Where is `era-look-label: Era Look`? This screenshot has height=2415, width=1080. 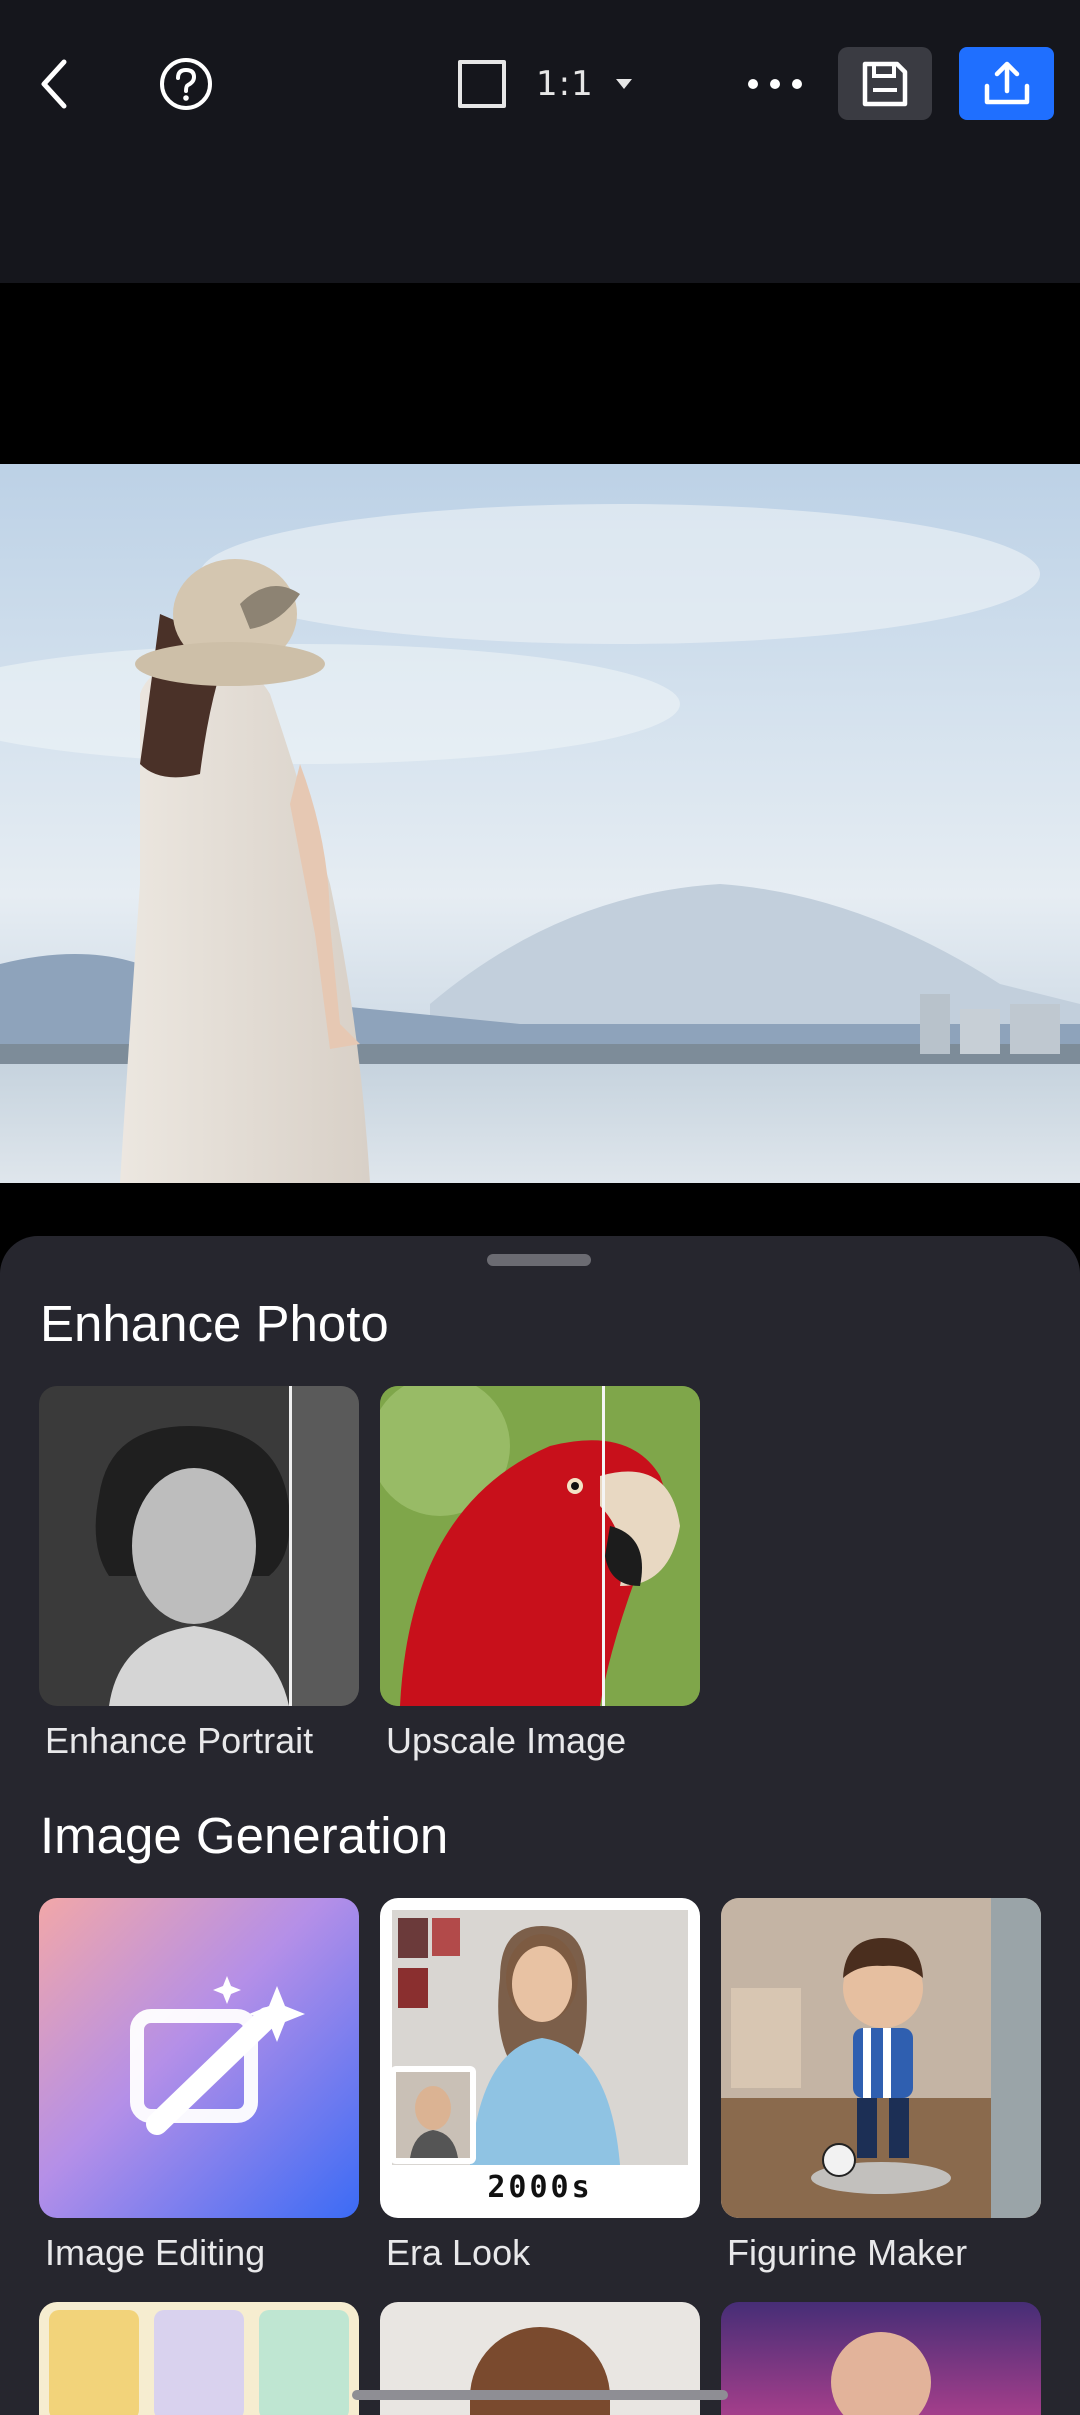 era-look-label: Era Look is located at coordinates (458, 2252).